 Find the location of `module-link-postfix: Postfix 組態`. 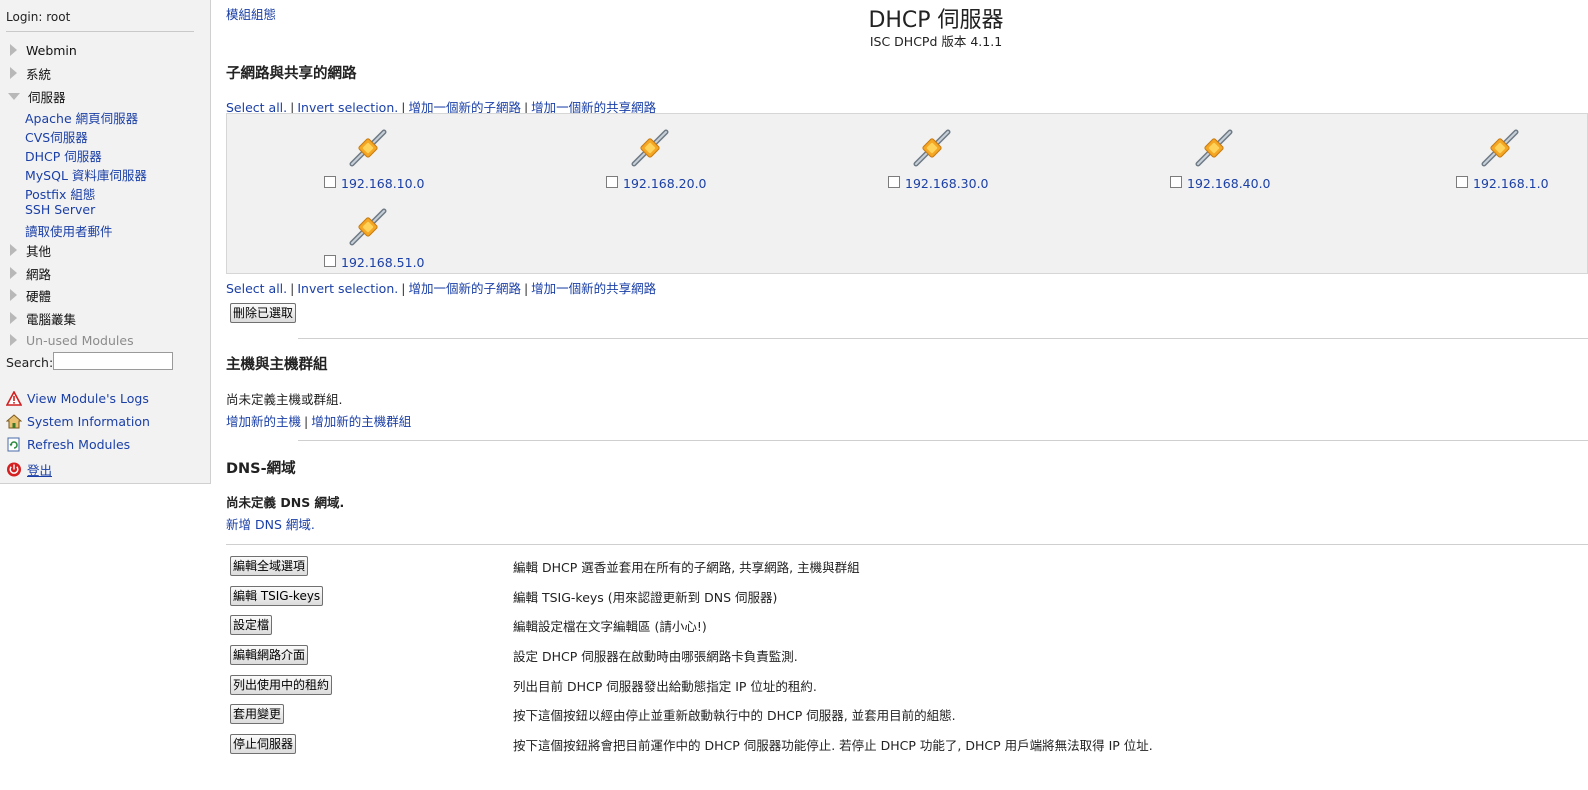

module-link-postfix: Postfix 組態 is located at coordinates (60, 193).